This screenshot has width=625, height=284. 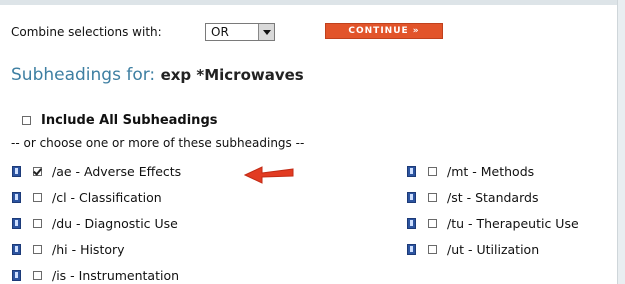 I want to click on subheading-checkbox-ae, so click(x=37, y=171).